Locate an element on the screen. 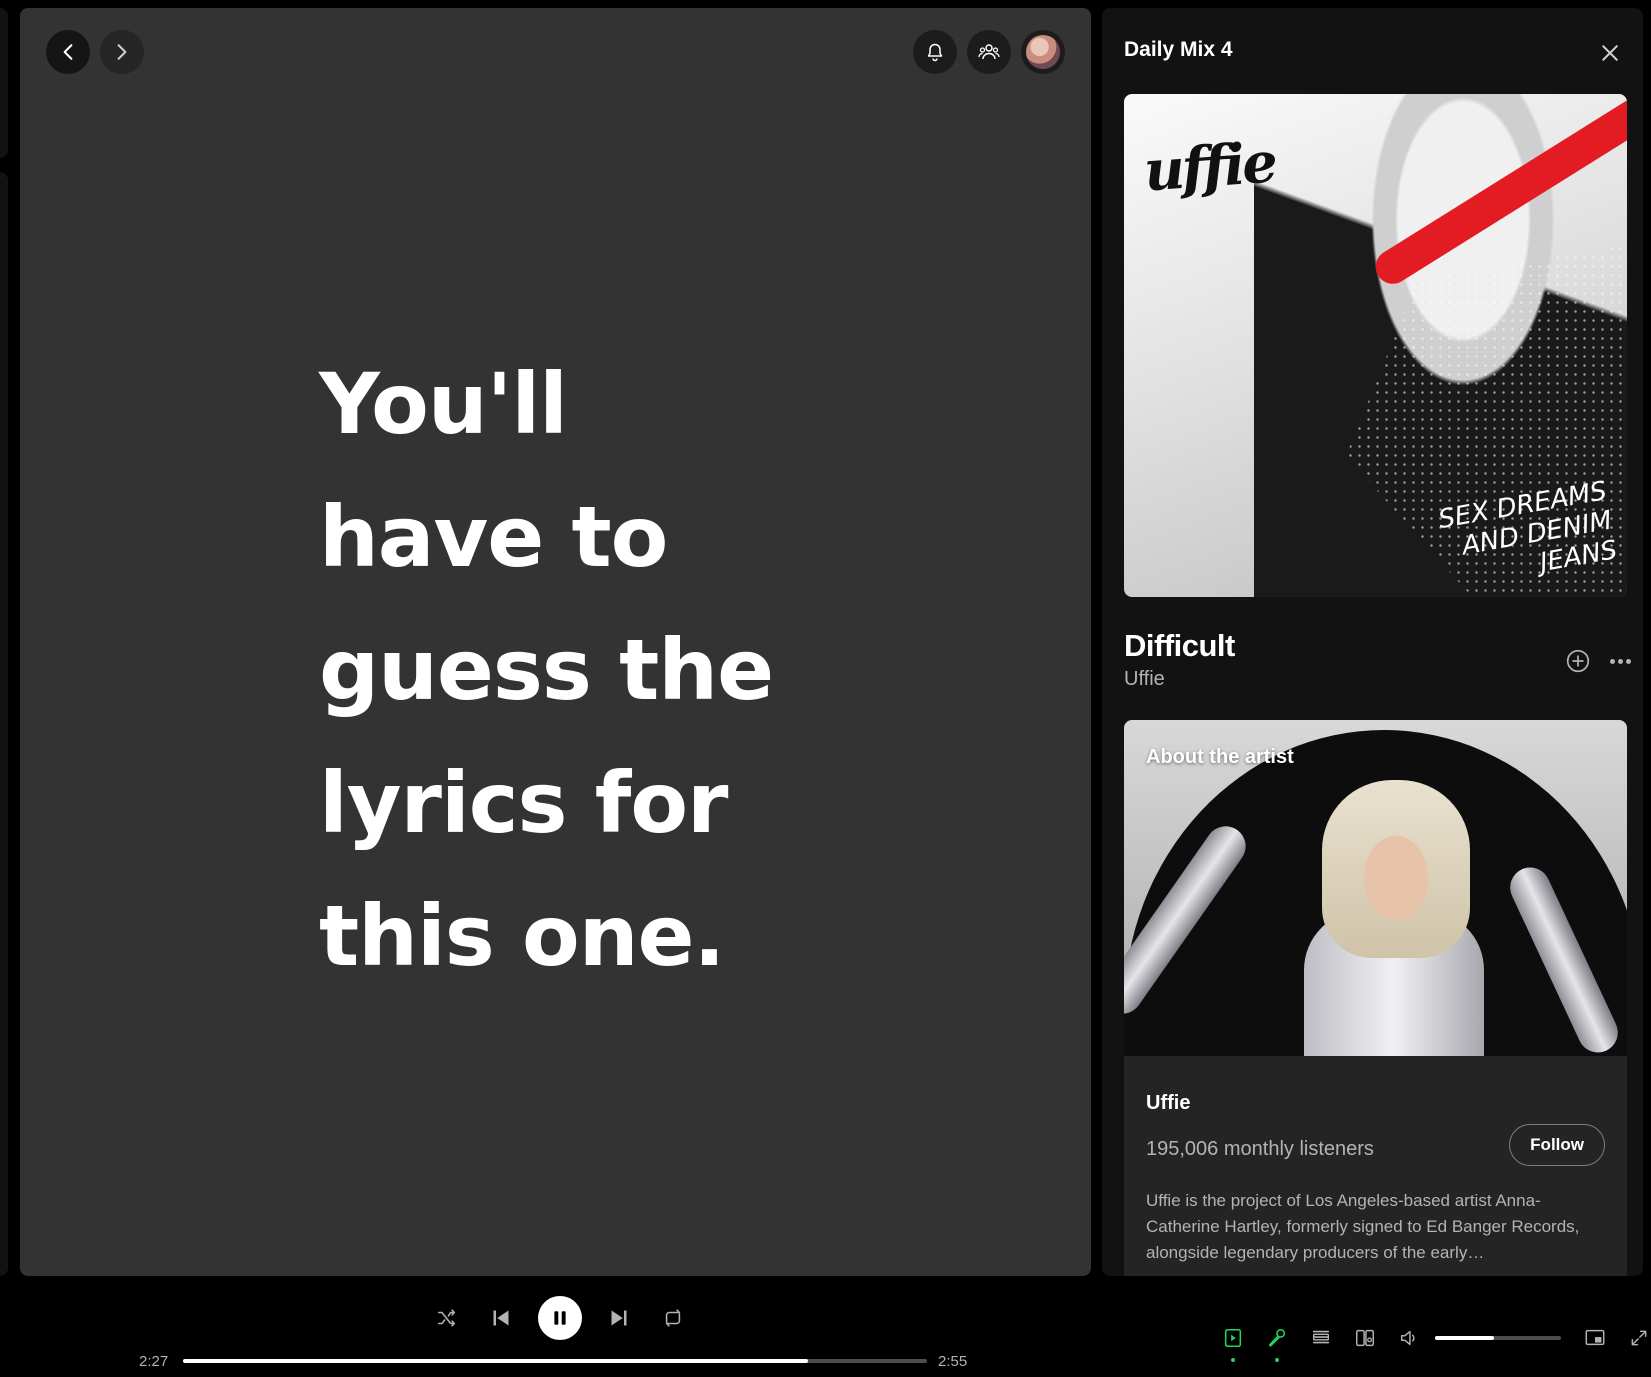  lyrics-line: You'll is located at coordinates (443, 404).